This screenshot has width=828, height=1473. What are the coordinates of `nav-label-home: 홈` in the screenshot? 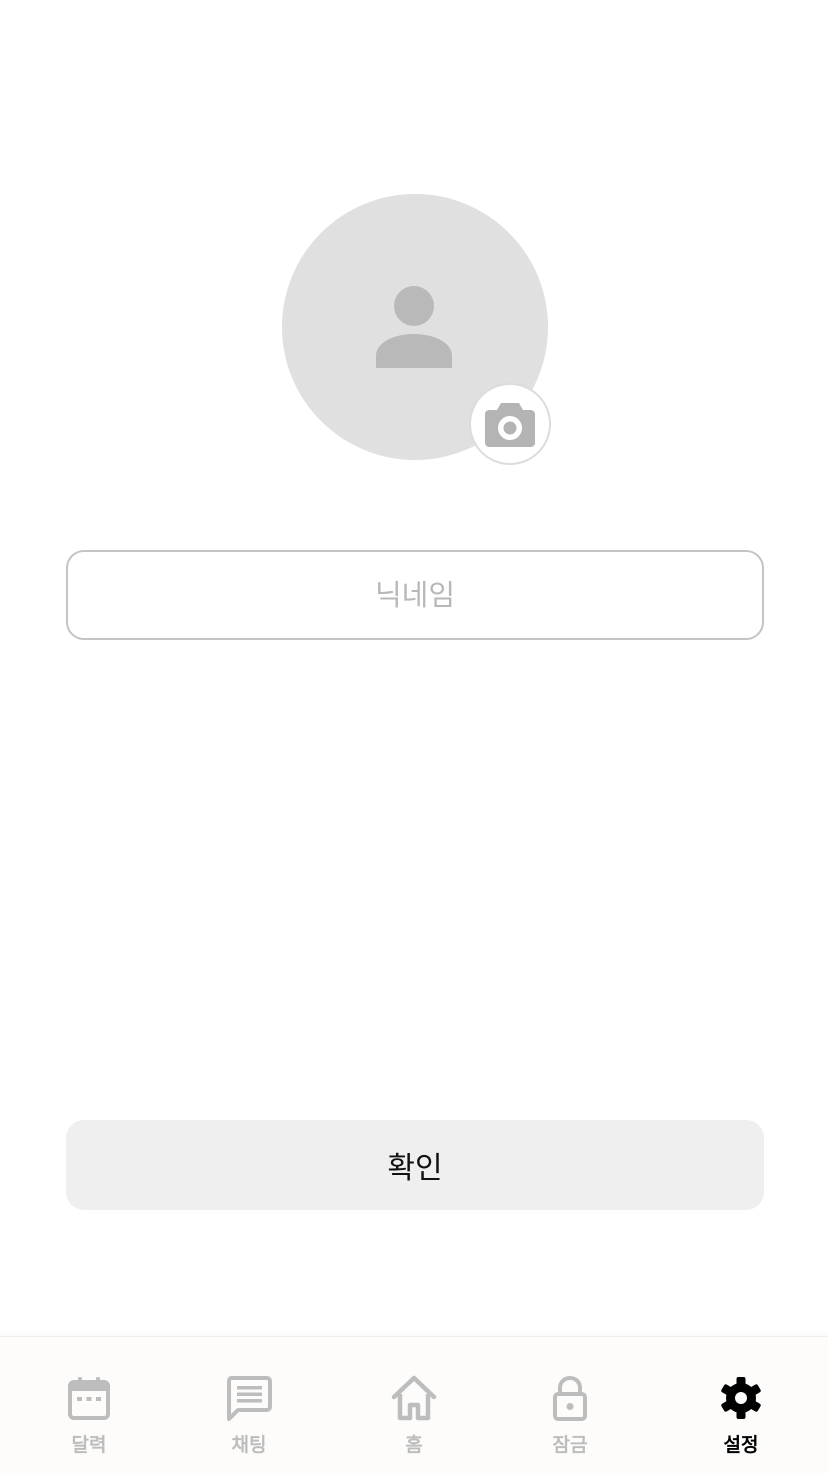 It's located at (414, 1445).